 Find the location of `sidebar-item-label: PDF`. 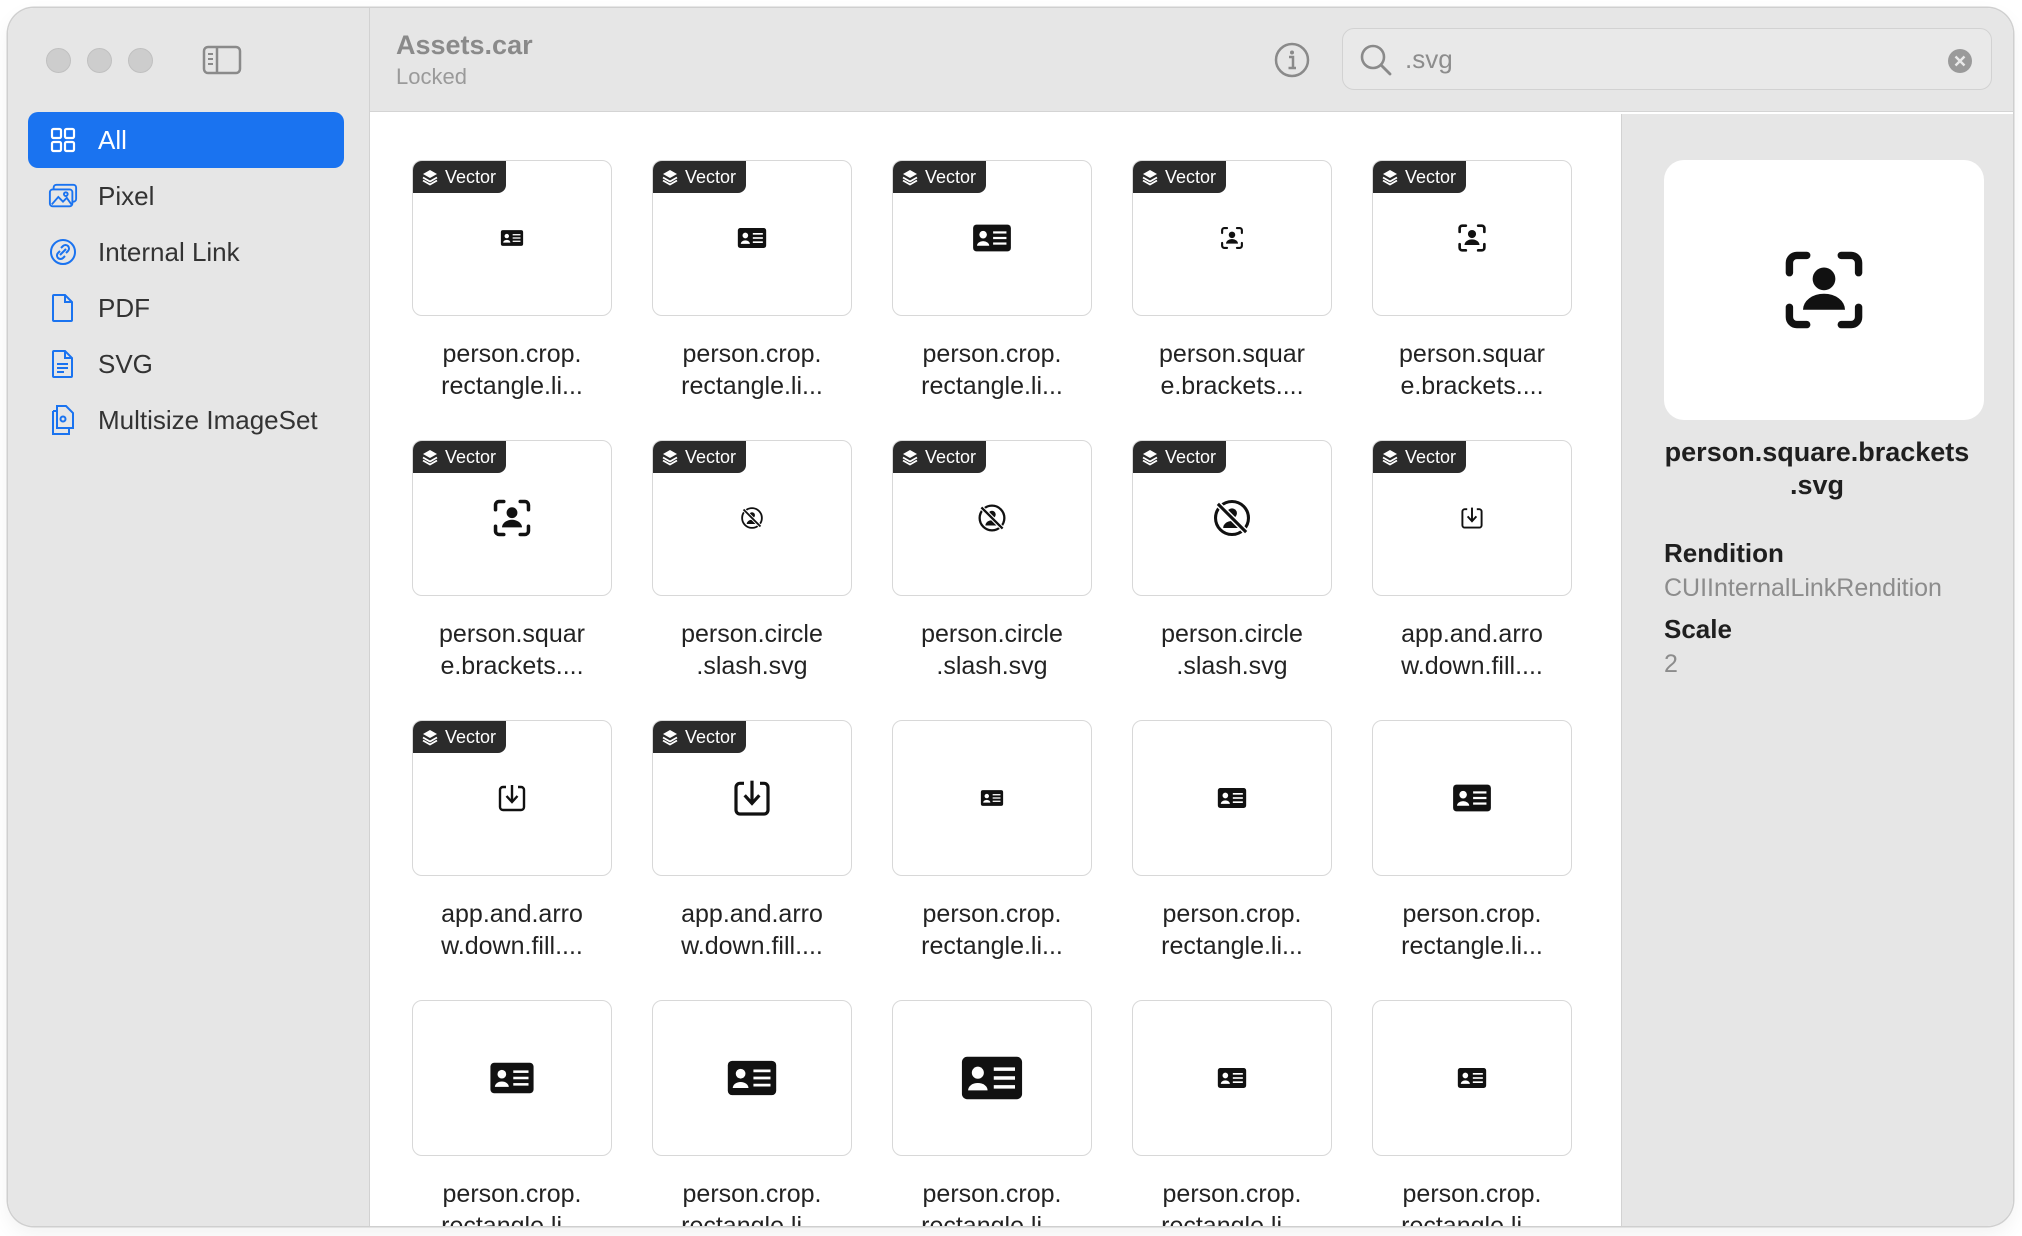

sidebar-item-label: PDF is located at coordinates (124, 307).